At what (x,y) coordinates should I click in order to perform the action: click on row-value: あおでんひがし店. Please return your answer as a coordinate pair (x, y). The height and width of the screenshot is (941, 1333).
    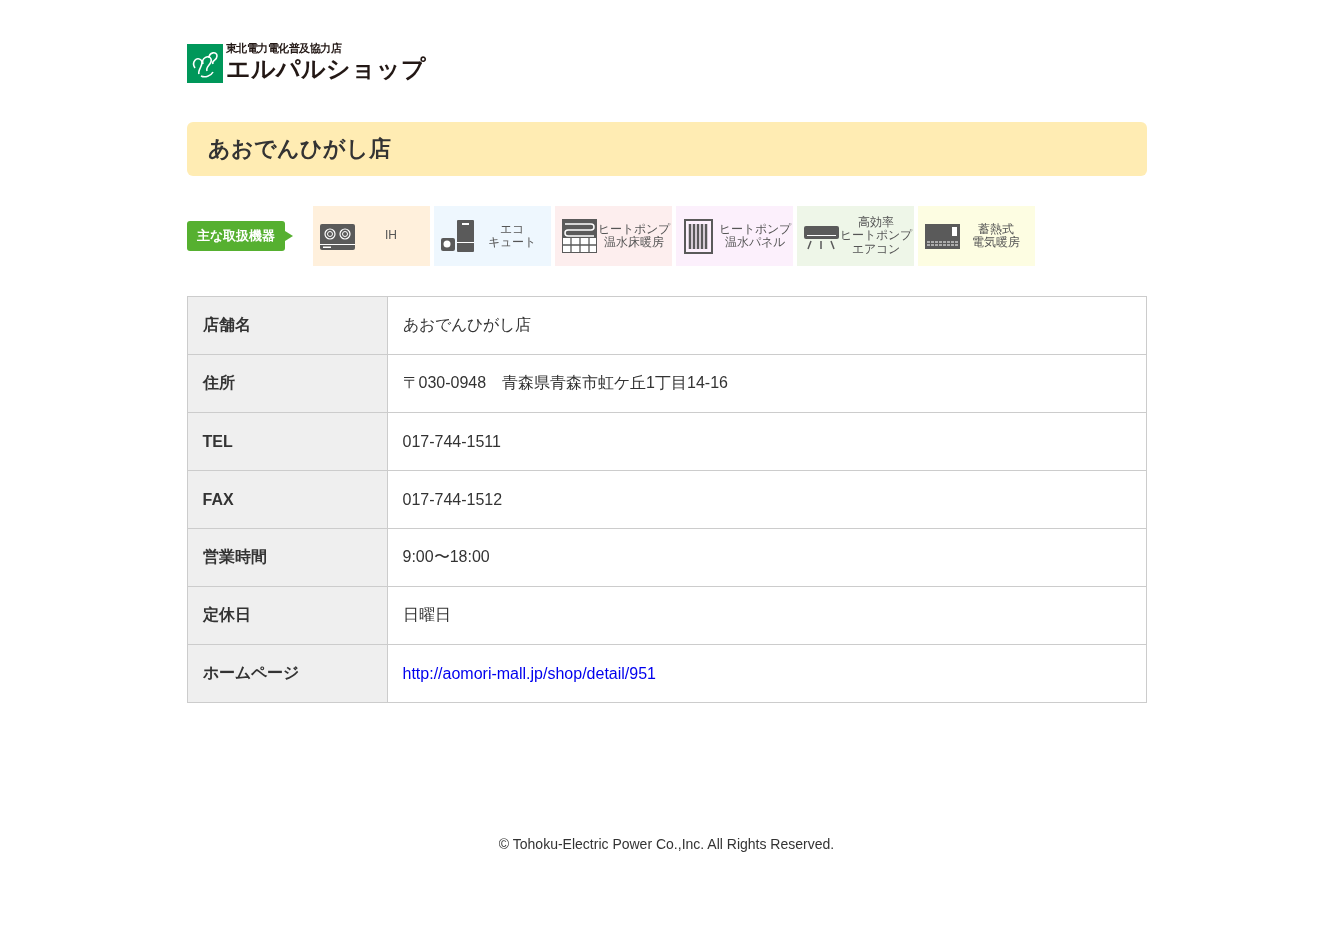
    Looking at the image, I should click on (766, 325).